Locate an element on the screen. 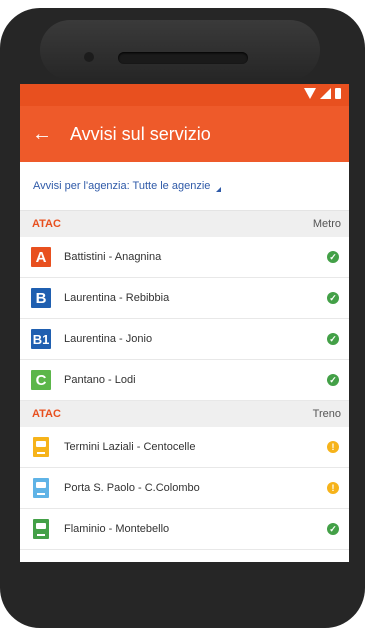 This screenshot has height=628, width=365. app-bar: ← Avvisi sul servizio is located at coordinates (184, 134).